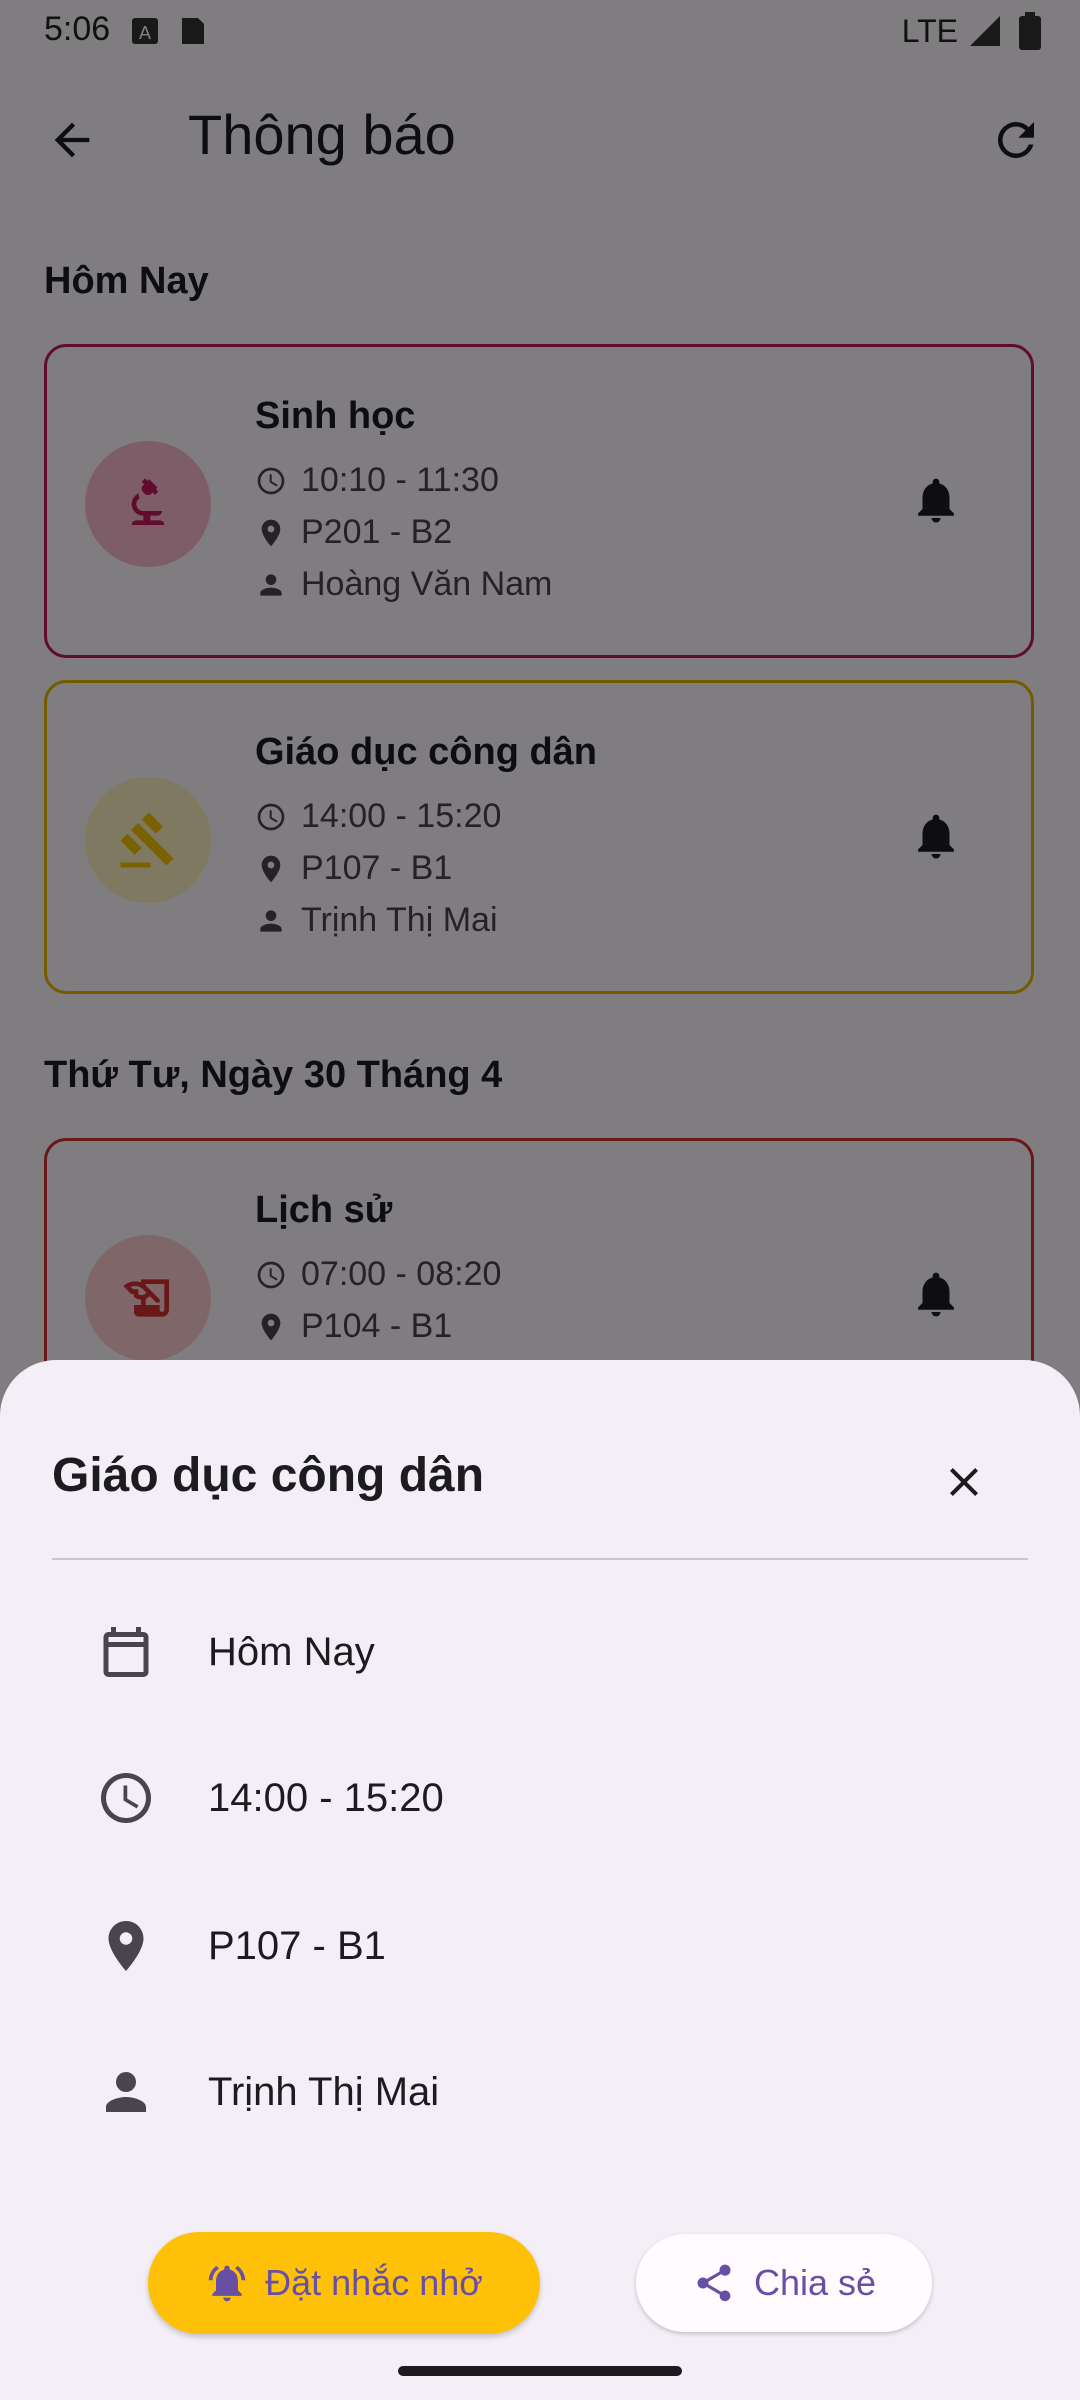 Image resolution: width=1080 pixels, height=2400 pixels. I want to click on gesture-nav-handle, so click(540, 2371).